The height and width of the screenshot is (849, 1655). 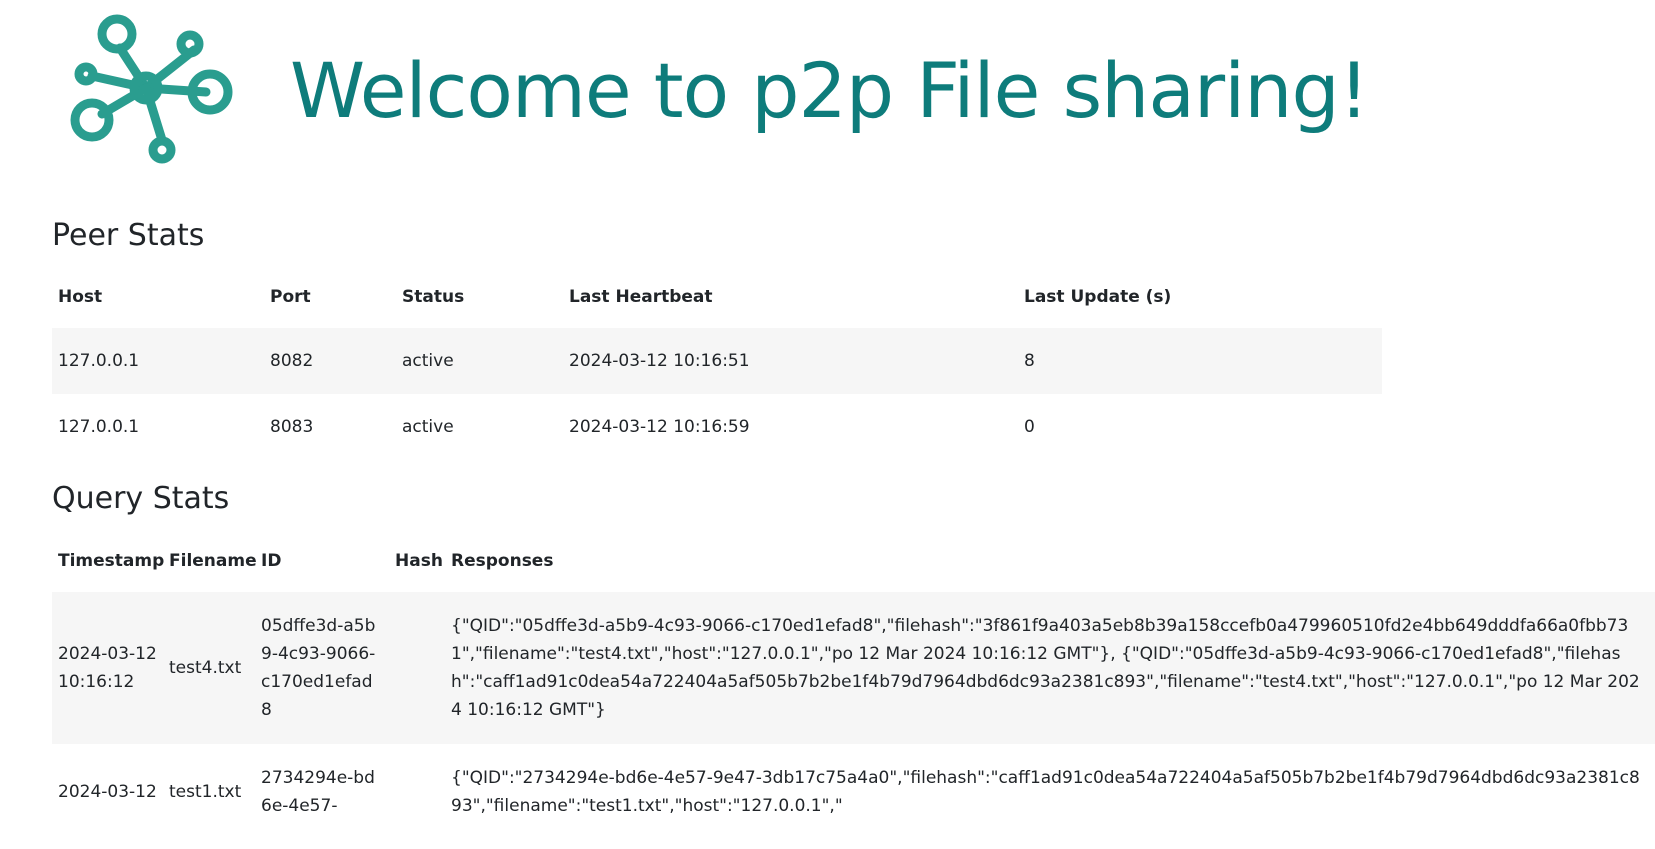 What do you see at coordinates (1029, 427) in the screenshot?
I see `peer-last-update: 0` at bounding box center [1029, 427].